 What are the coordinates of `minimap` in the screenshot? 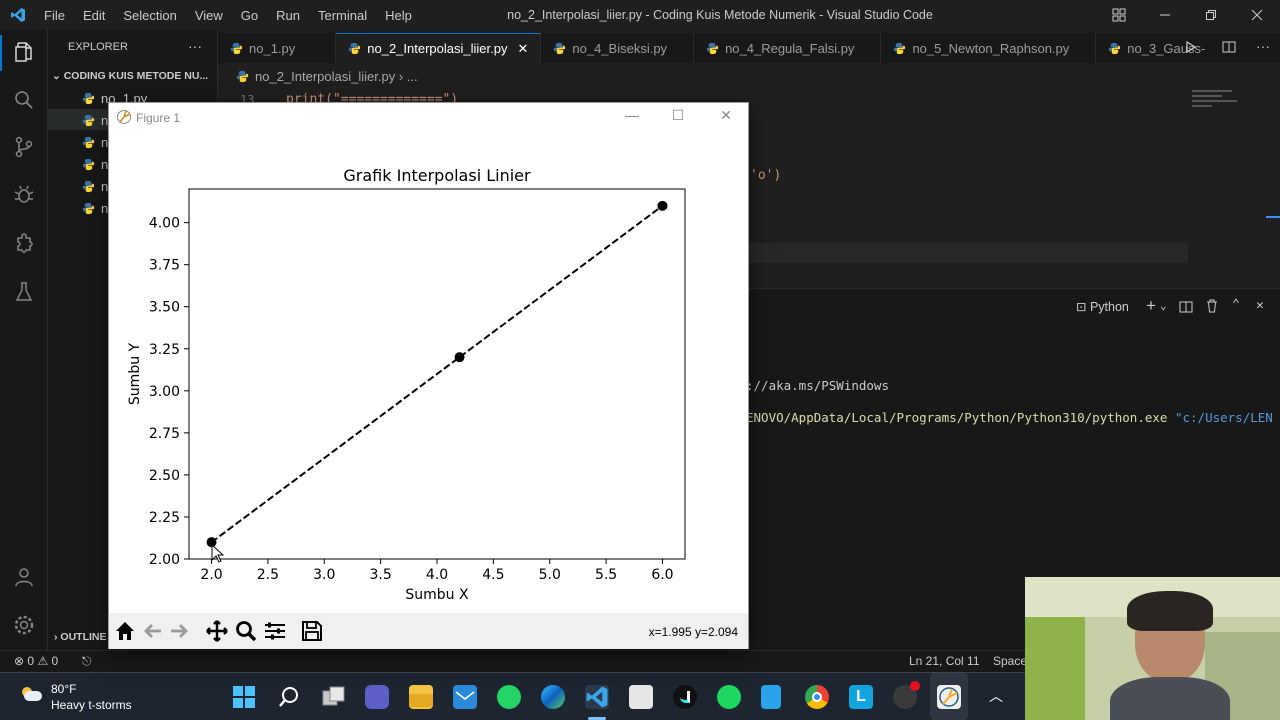 It's located at (1220, 103).